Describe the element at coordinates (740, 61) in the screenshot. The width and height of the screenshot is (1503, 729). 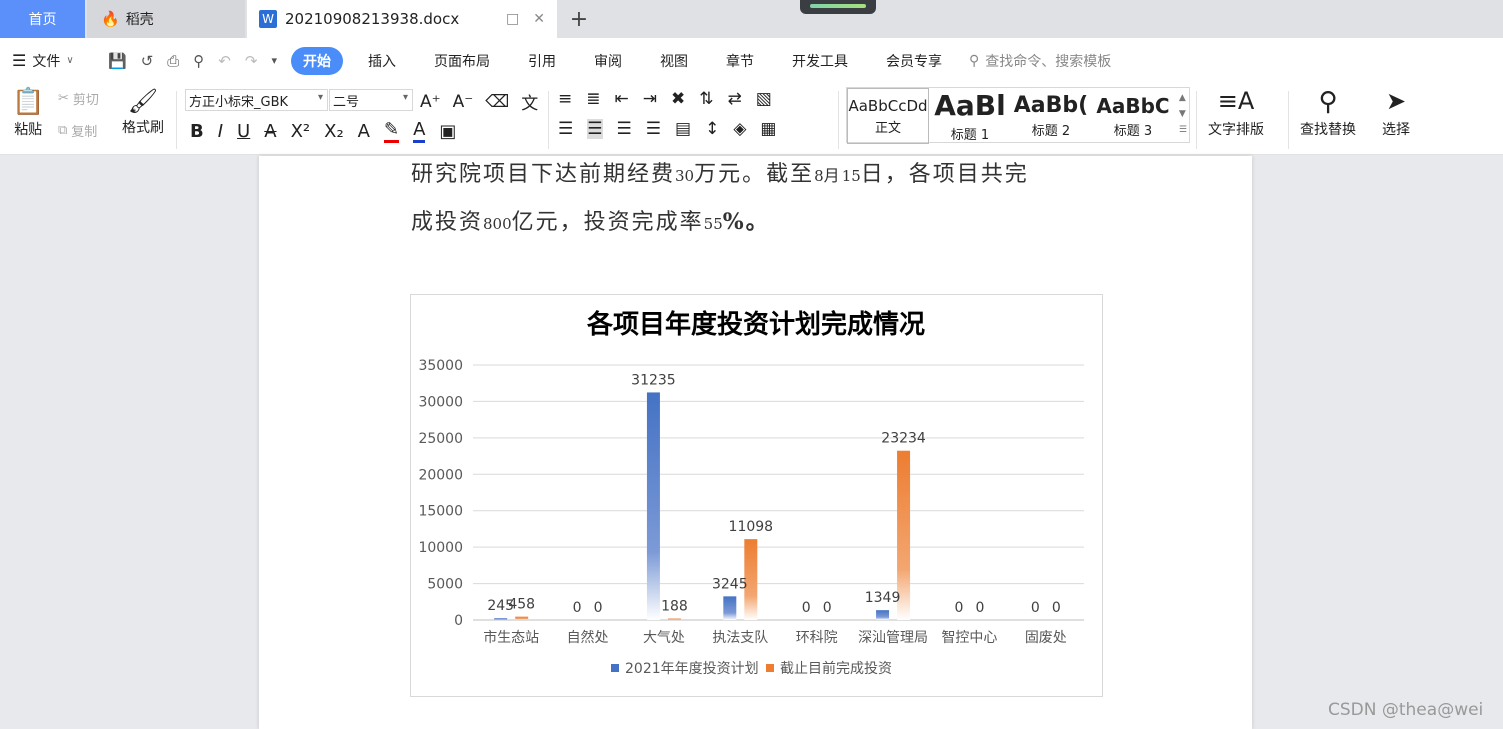
I see `menu-tab-section: 章节` at that location.